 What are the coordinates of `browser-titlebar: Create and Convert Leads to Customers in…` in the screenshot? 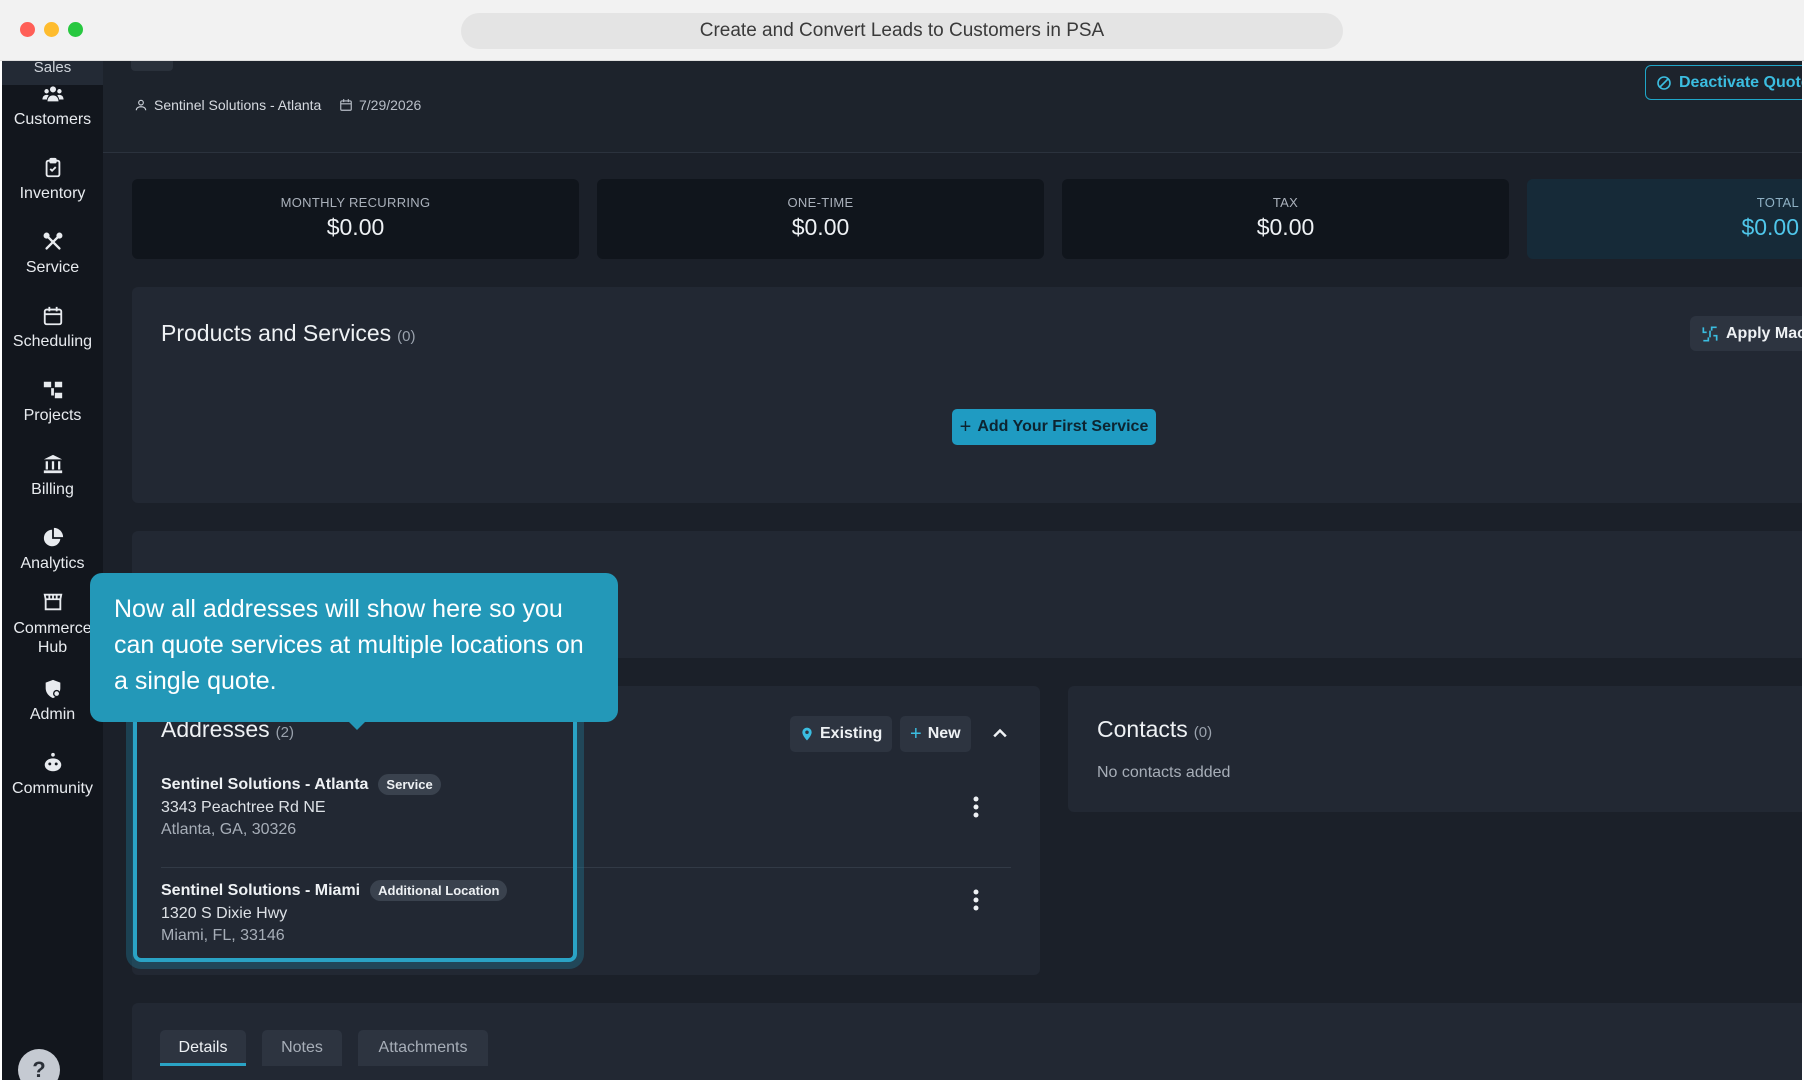 It's located at (902, 30).